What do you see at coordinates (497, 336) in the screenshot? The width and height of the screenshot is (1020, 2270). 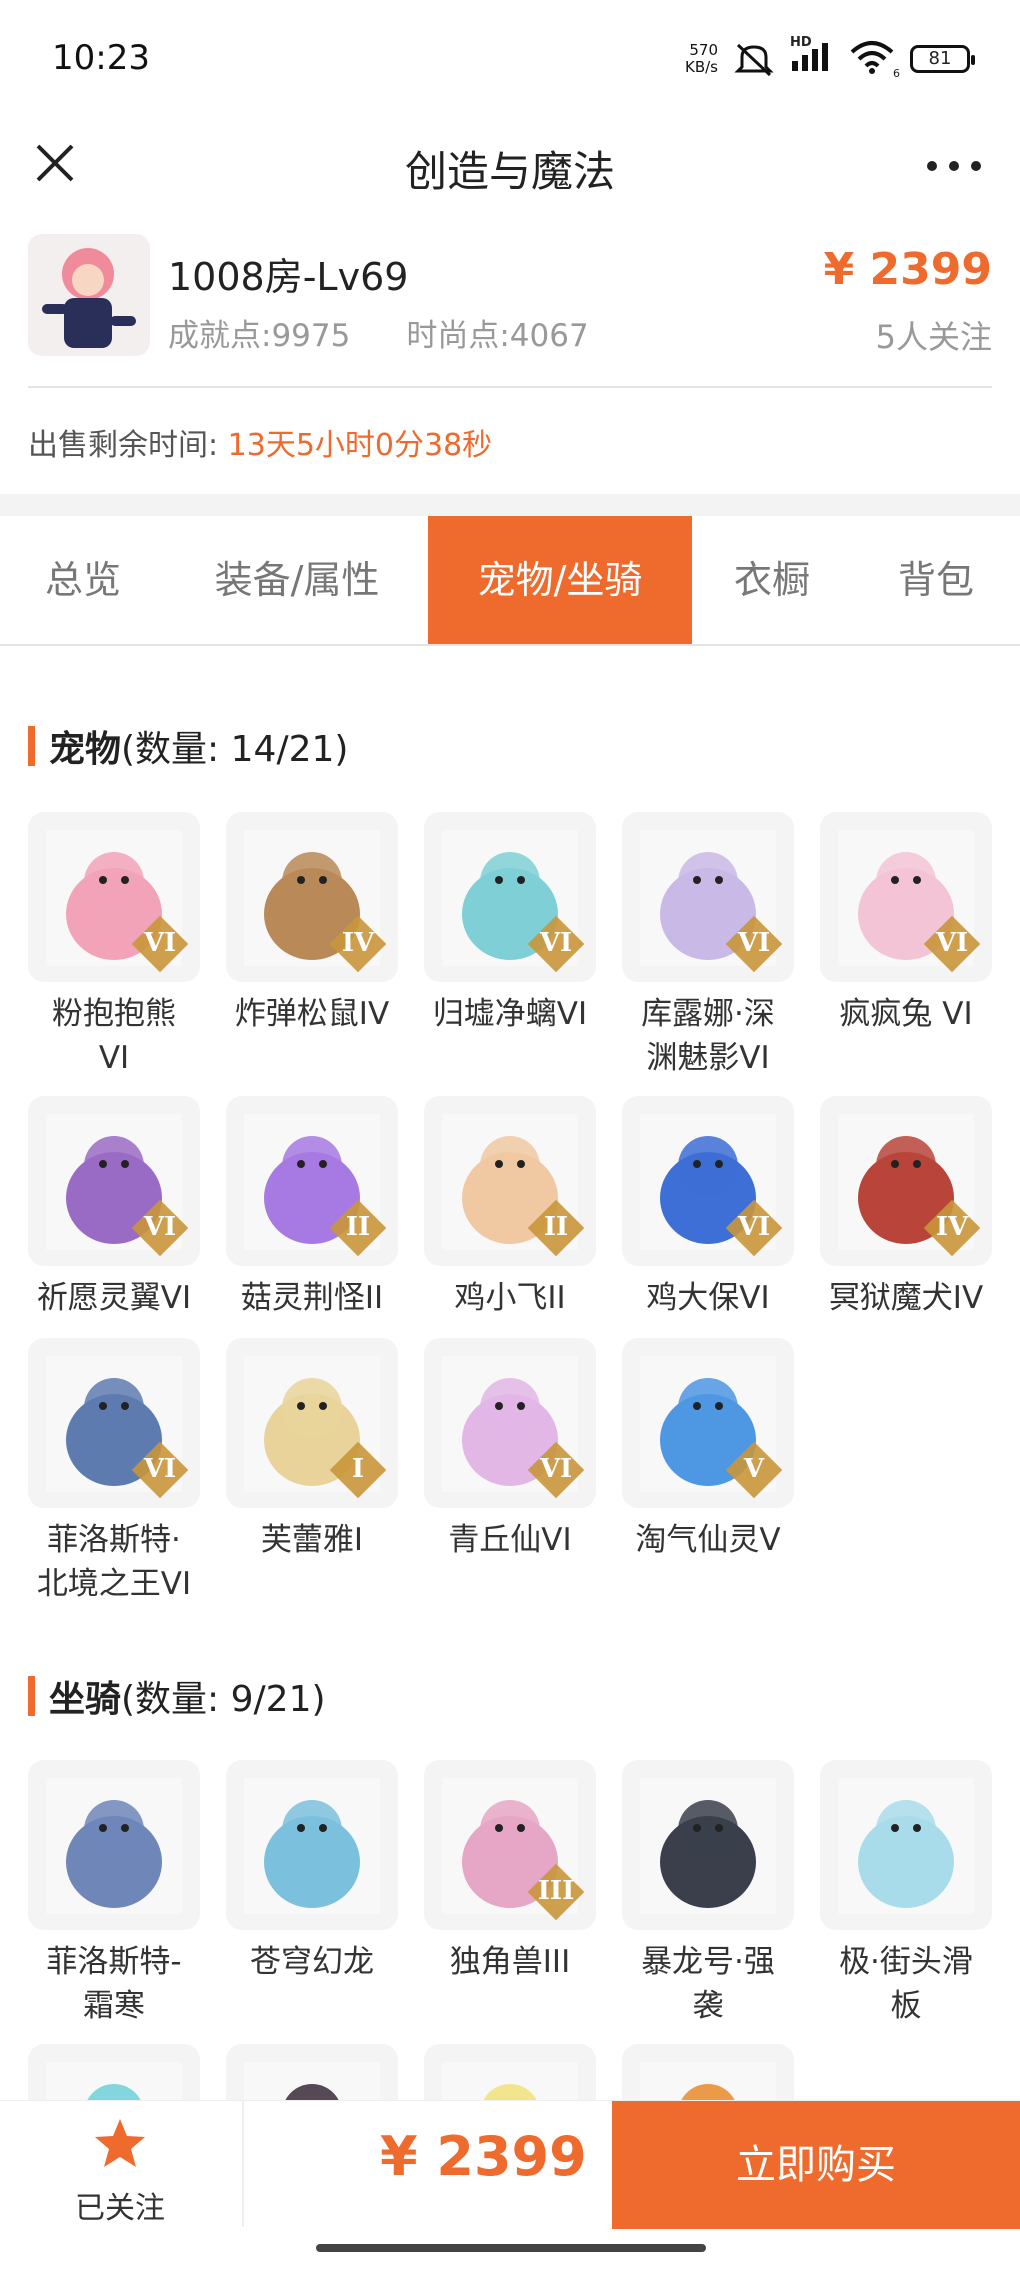 I see `fashion-points: 时尚点:4067` at bounding box center [497, 336].